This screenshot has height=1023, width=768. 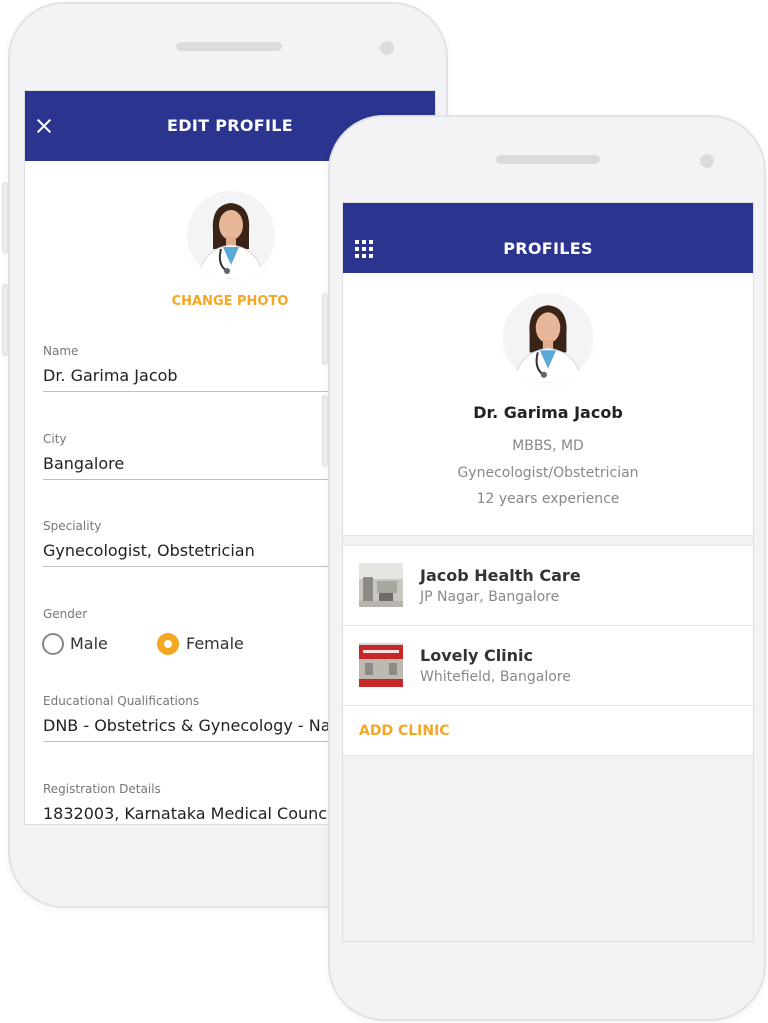 What do you see at coordinates (548, 473) in the screenshot?
I see `doctor-speciality: Gynecologist/Obstetrician` at bounding box center [548, 473].